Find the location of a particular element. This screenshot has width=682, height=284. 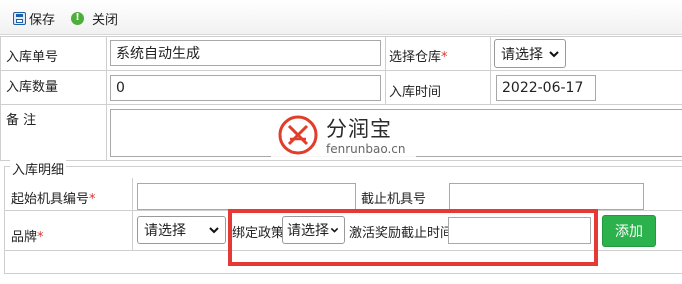

quantity-value: 0 is located at coordinates (120, 88).